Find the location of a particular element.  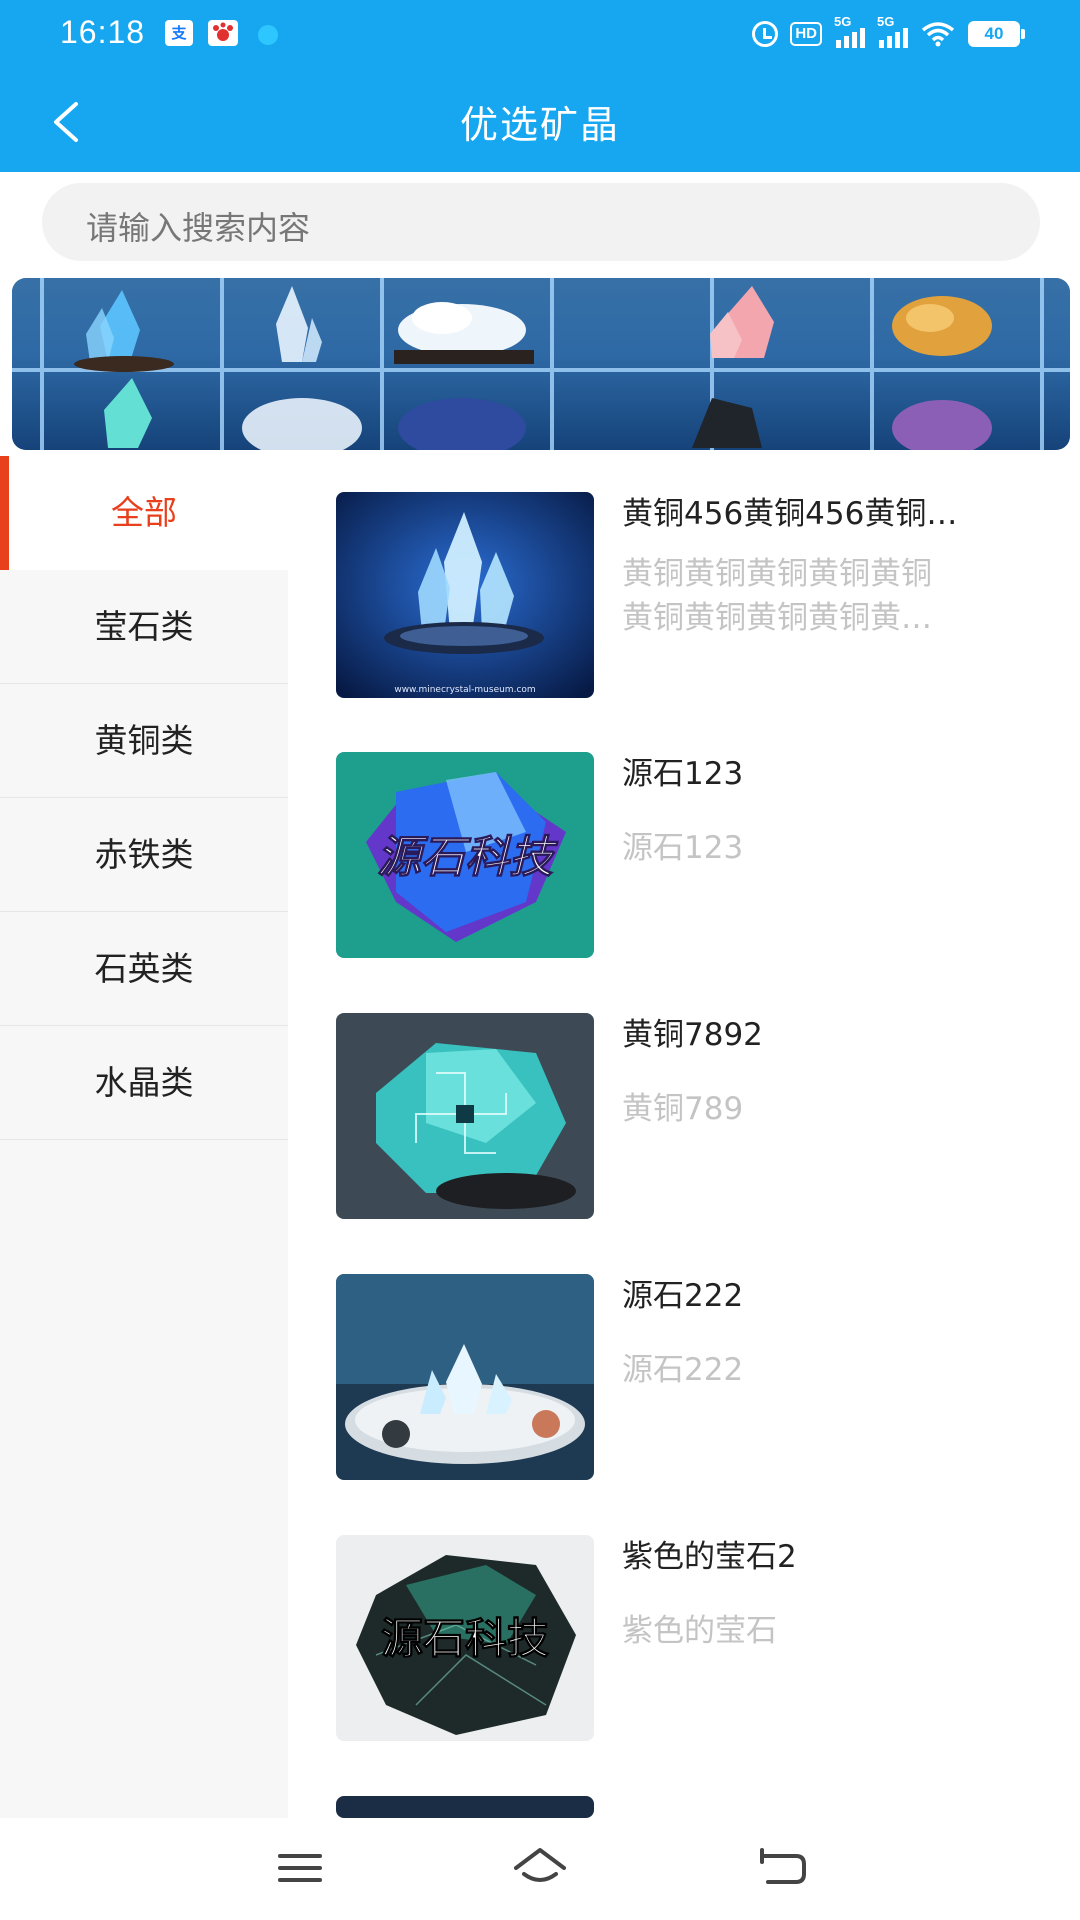

home-icon is located at coordinates (540, 1868).